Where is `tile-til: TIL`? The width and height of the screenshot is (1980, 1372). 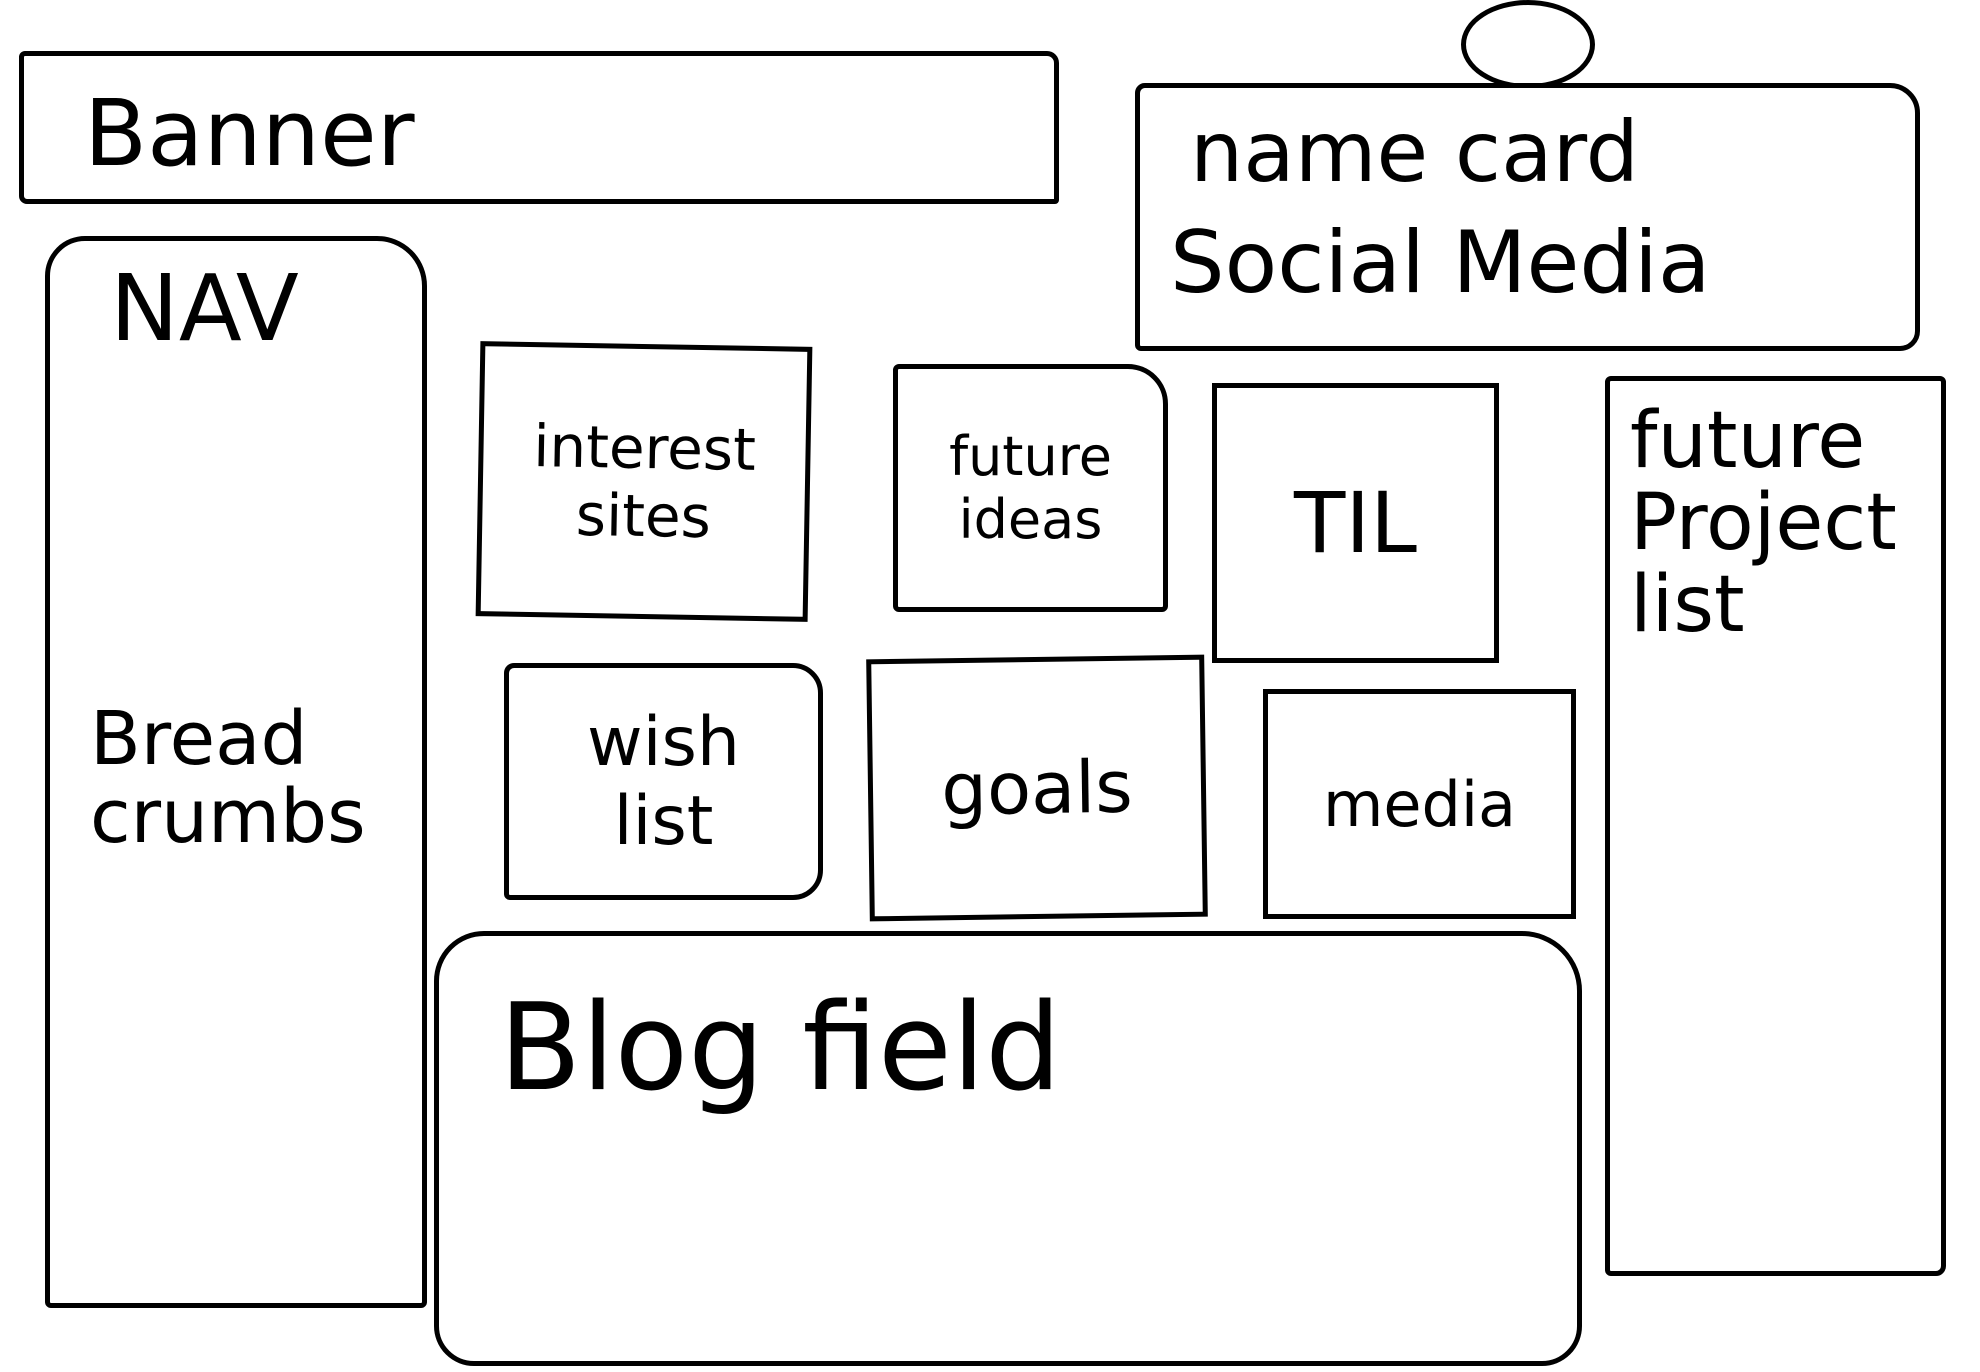 tile-til: TIL is located at coordinates (1355, 523).